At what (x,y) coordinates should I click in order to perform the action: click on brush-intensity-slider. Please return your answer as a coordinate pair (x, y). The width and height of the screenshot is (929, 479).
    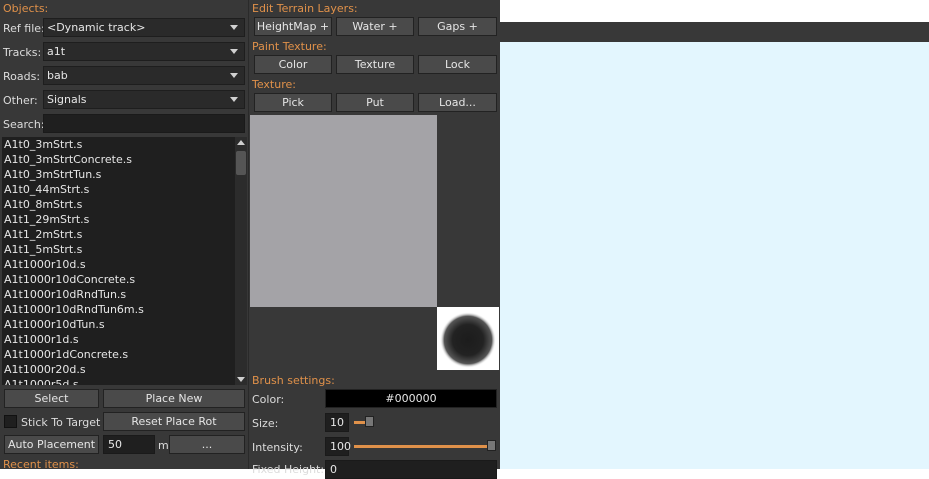
    Looking at the image, I should click on (425, 446).